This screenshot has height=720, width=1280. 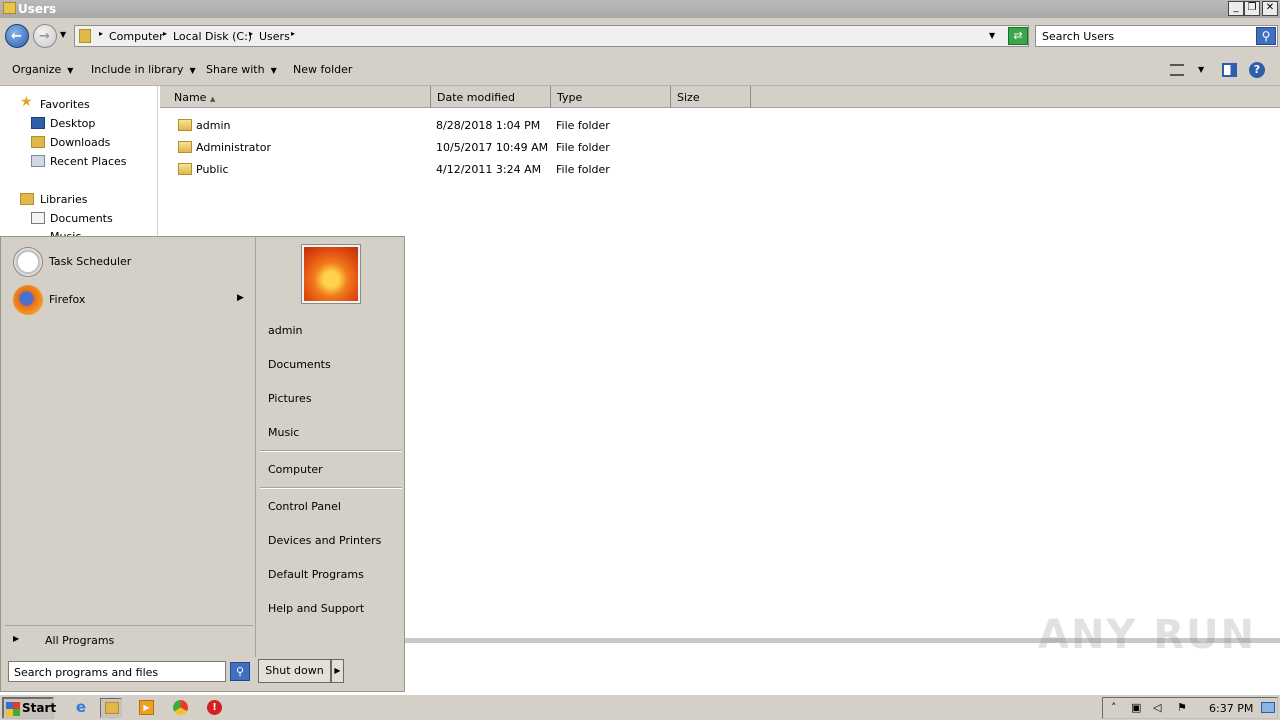 What do you see at coordinates (81, 708) in the screenshot?
I see `internet-explorer-icon: e` at bounding box center [81, 708].